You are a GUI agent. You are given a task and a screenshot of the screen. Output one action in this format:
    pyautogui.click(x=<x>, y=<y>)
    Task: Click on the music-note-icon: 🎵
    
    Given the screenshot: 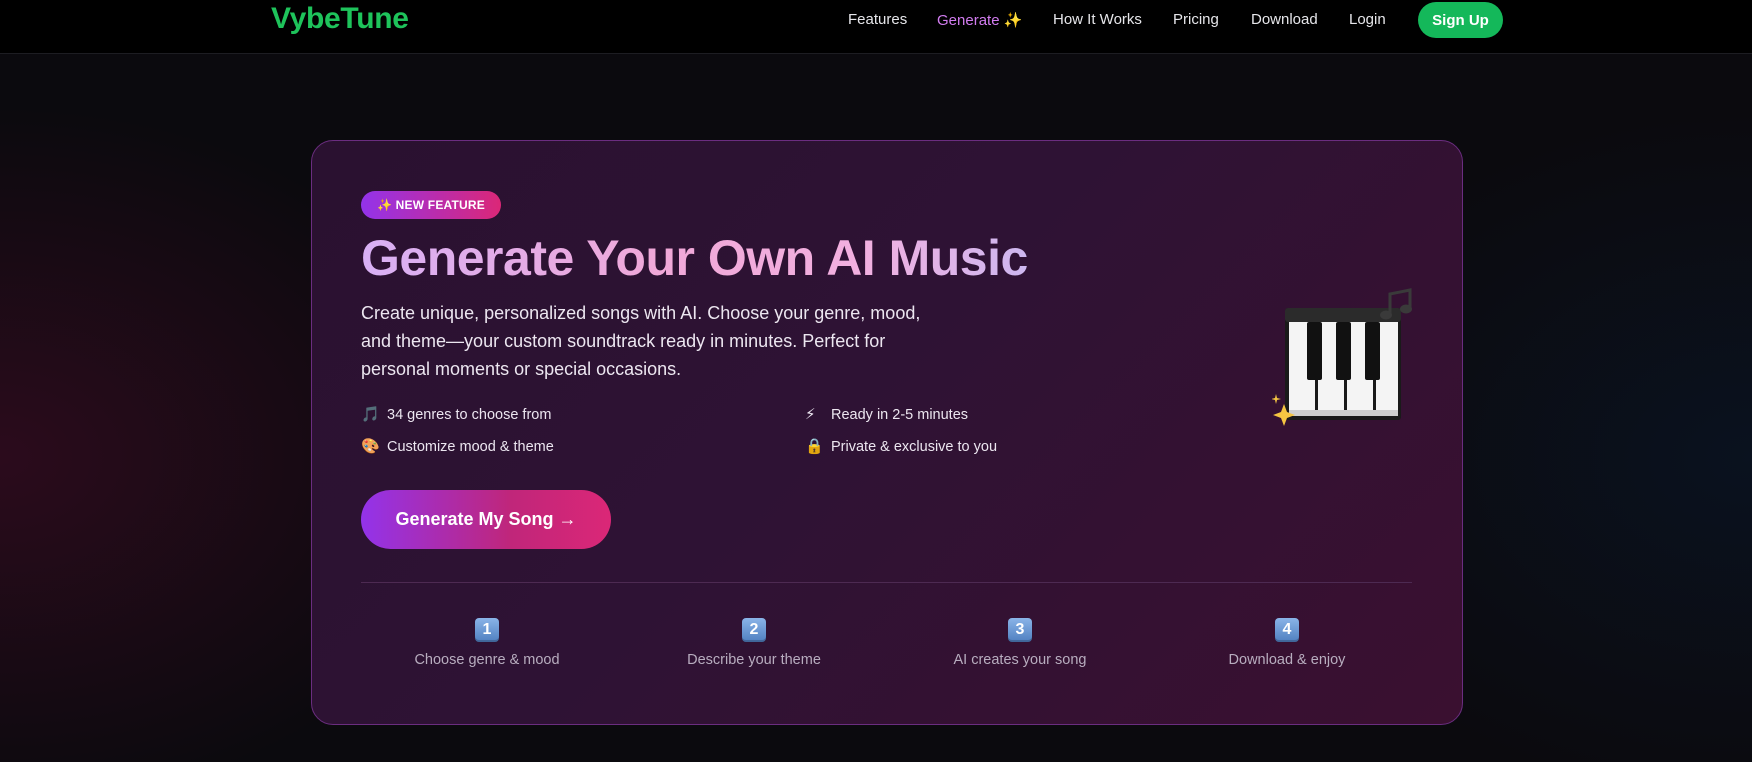 What is the action you would take?
    pyautogui.click(x=370, y=414)
    